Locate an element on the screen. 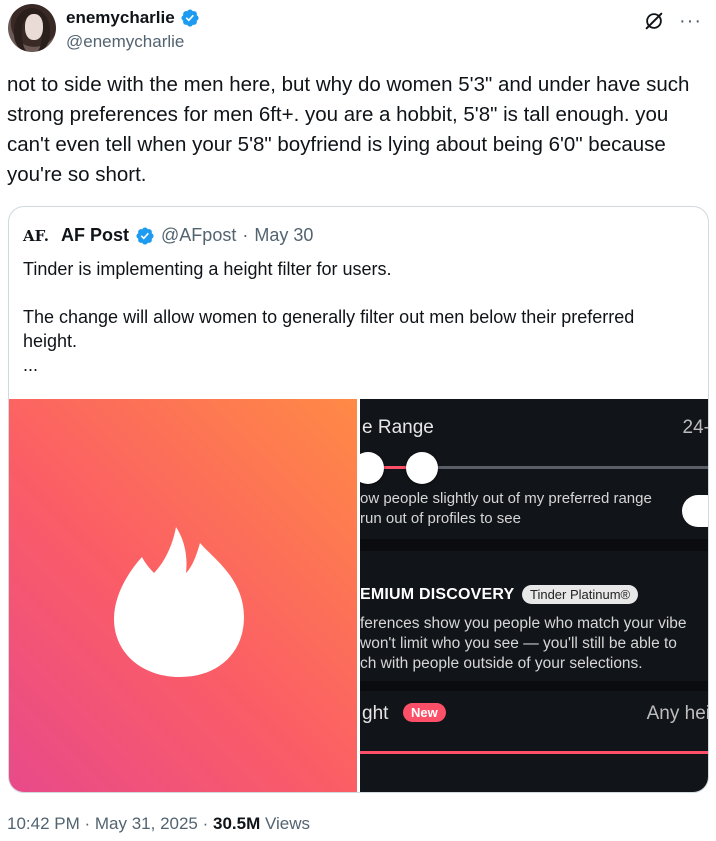 This screenshot has width=716, height=841. tinder-platinum-badge: Tinder Platinum® is located at coordinates (580, 594).